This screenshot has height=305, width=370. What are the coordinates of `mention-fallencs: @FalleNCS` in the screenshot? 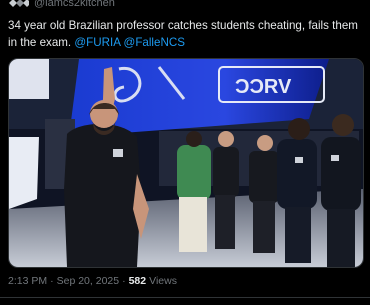 It's located at (154, 42).